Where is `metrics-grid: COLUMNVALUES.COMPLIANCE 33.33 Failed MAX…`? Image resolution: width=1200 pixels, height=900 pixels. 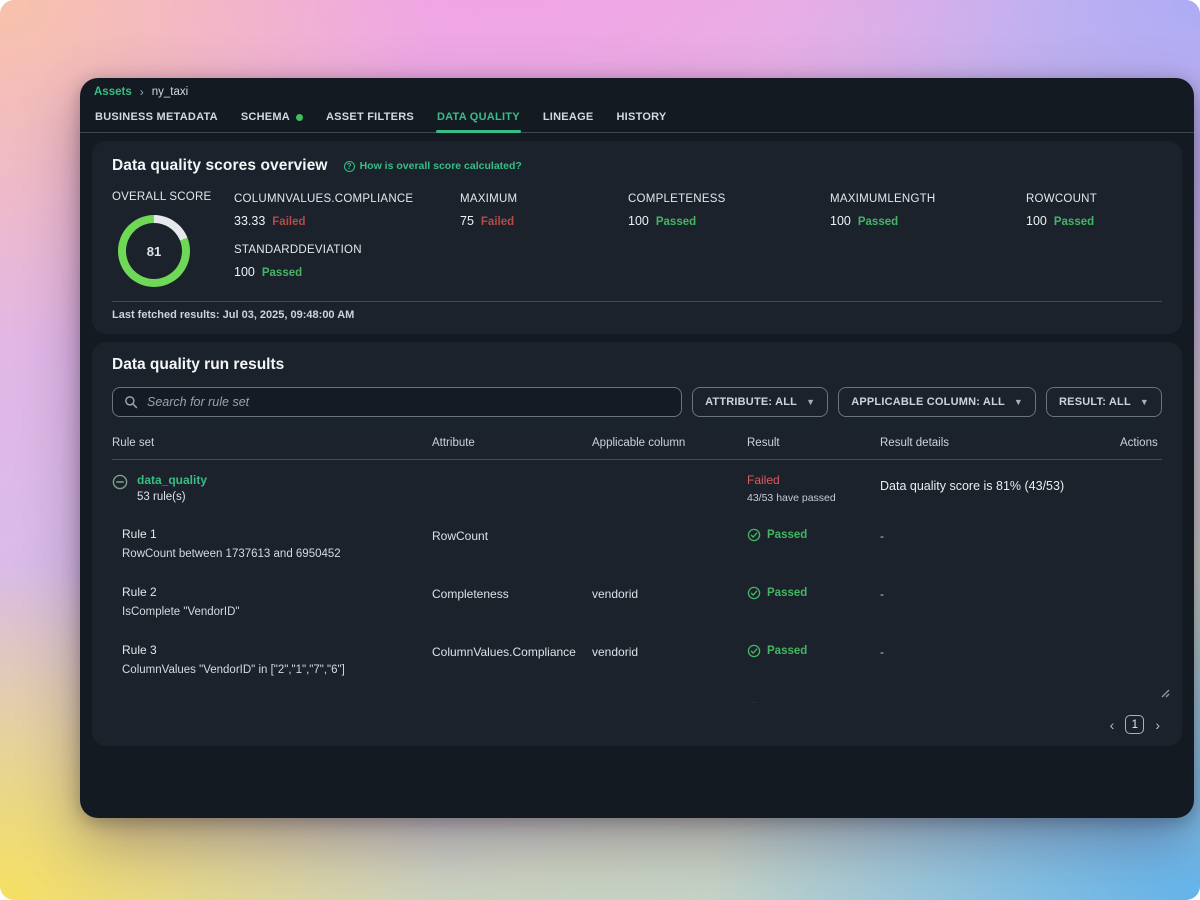 metrics-grid: COLUMNVALUES.COMPLIANCE 33.33 Failed MAX… is located at coordinates (698, 239).